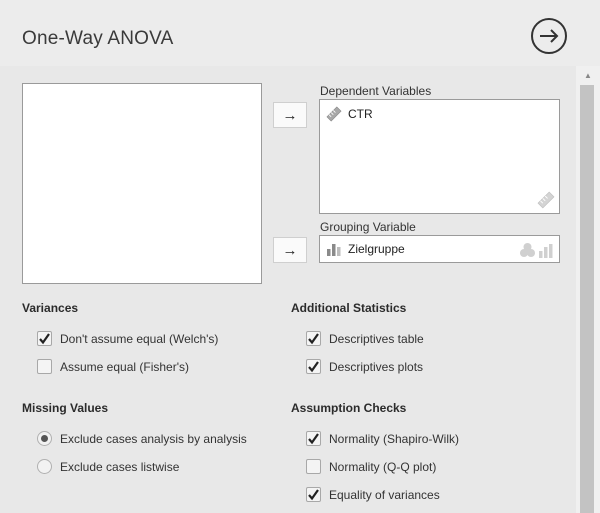  Describe the element at coordinates (439, 249) in the screenshot. I see `grouping-variable-box: Zielgruppe` at that location.